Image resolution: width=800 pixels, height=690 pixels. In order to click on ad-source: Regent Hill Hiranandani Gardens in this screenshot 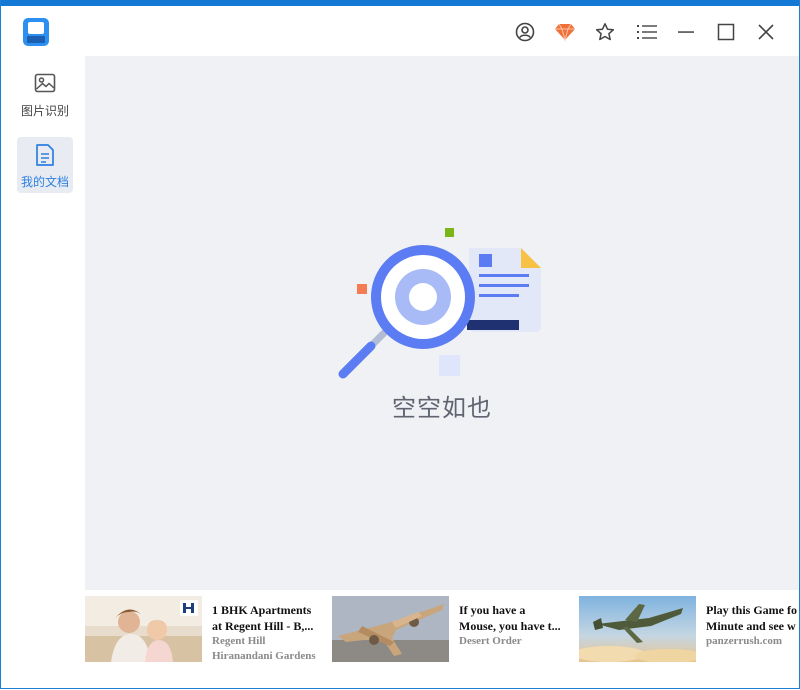, I will do `click(264, 648)`.